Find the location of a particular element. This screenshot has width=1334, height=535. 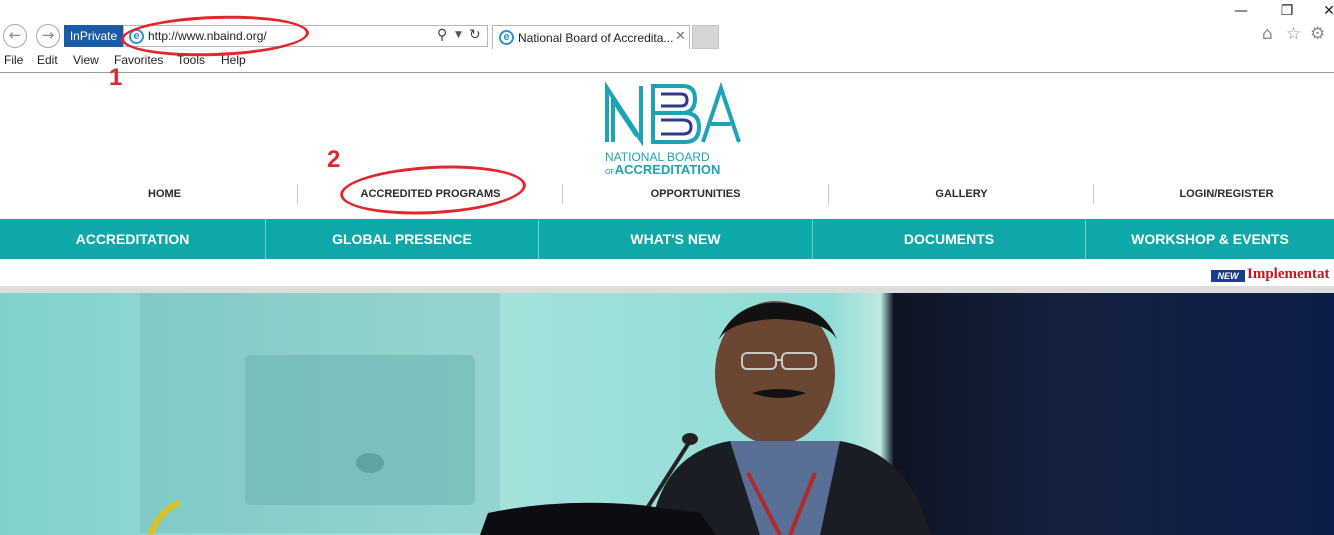

restore-icon: ❐ is located at coordinates (1287, 11).